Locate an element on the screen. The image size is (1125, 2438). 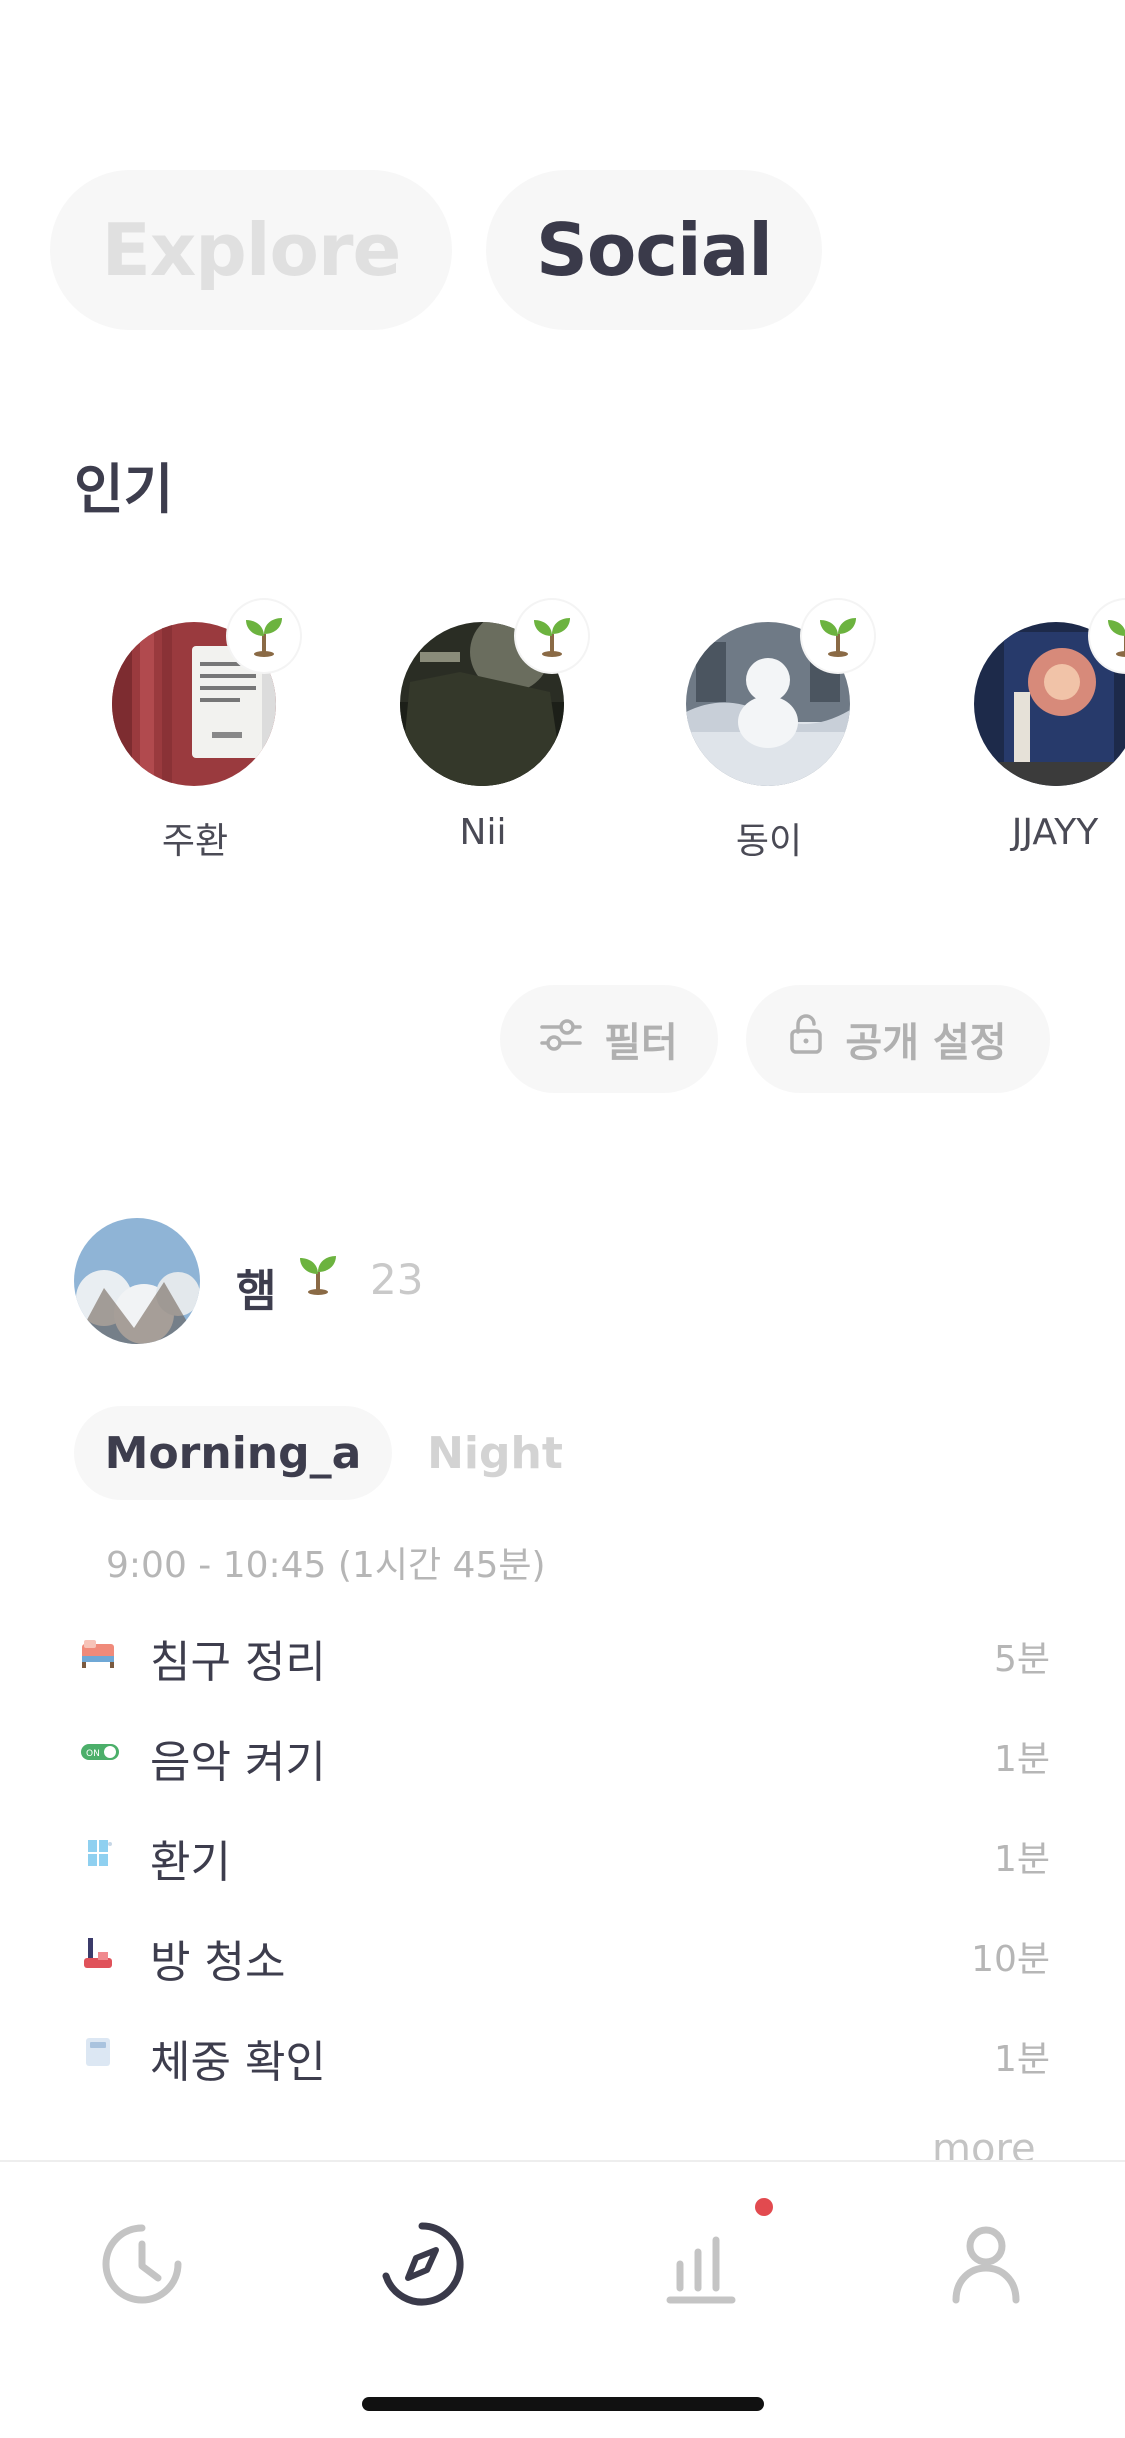
task-label: 방 청소 is located at coordinates (218, 1962).